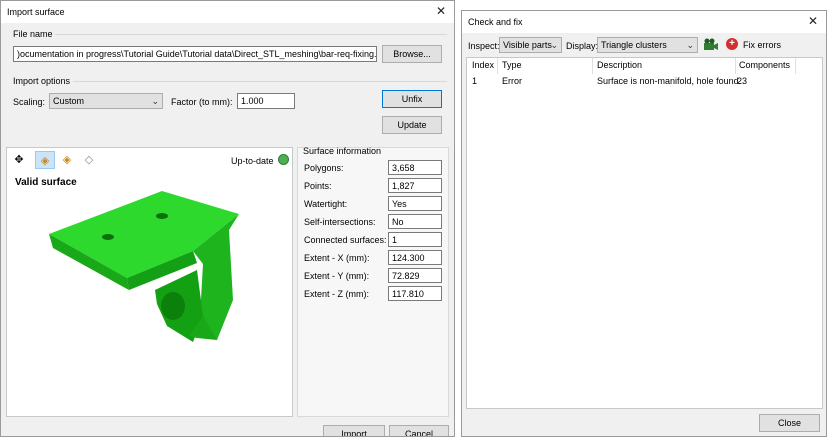 The image size is (827, 437). I want to click on fix-errors-button: Fix errors, so click(762, 45).